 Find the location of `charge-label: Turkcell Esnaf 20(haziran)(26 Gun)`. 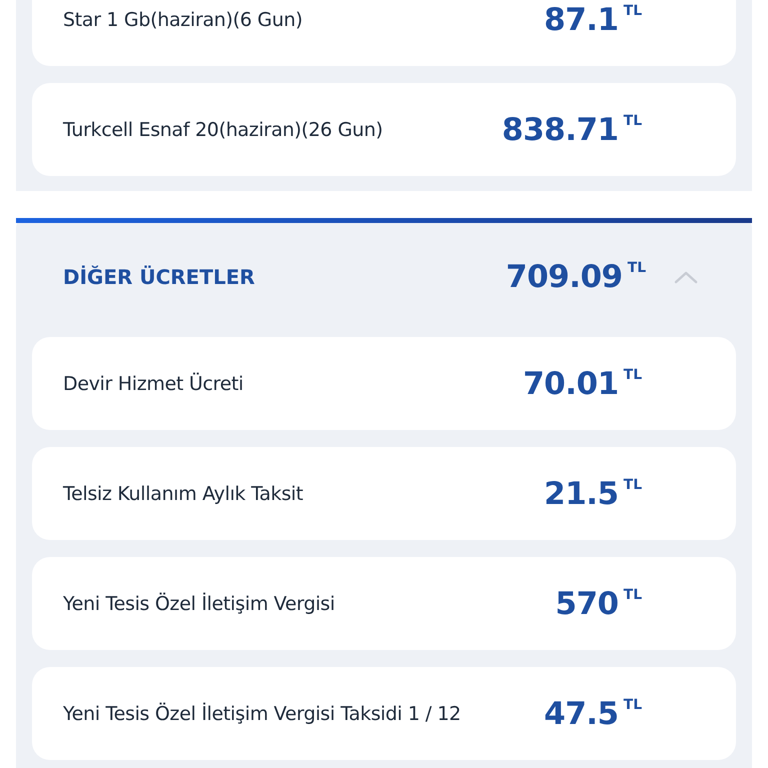

charge-label: Turkcell Esnaf 20(haziran)(26 Gun) is located at coordinates (223, 129).